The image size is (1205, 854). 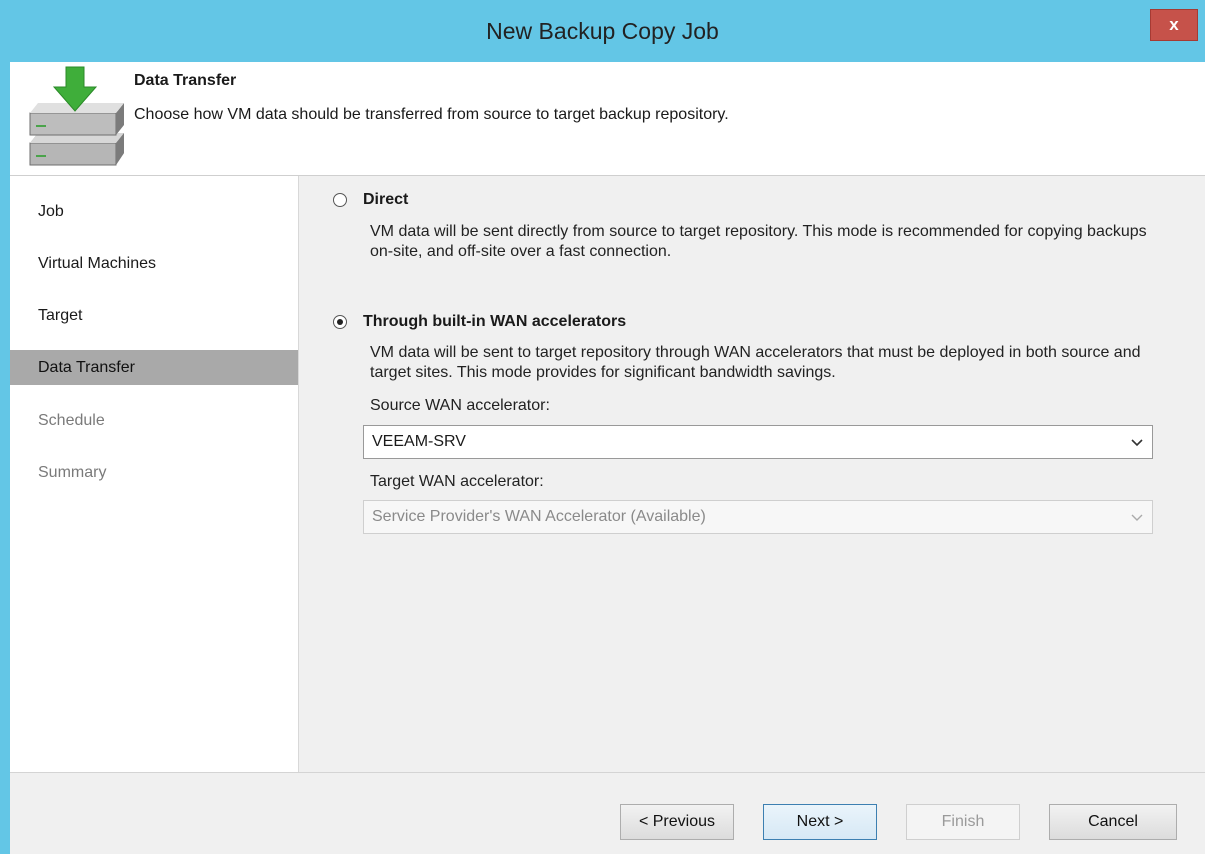 I want to click on direct-radio, so click(x=340, y=200).